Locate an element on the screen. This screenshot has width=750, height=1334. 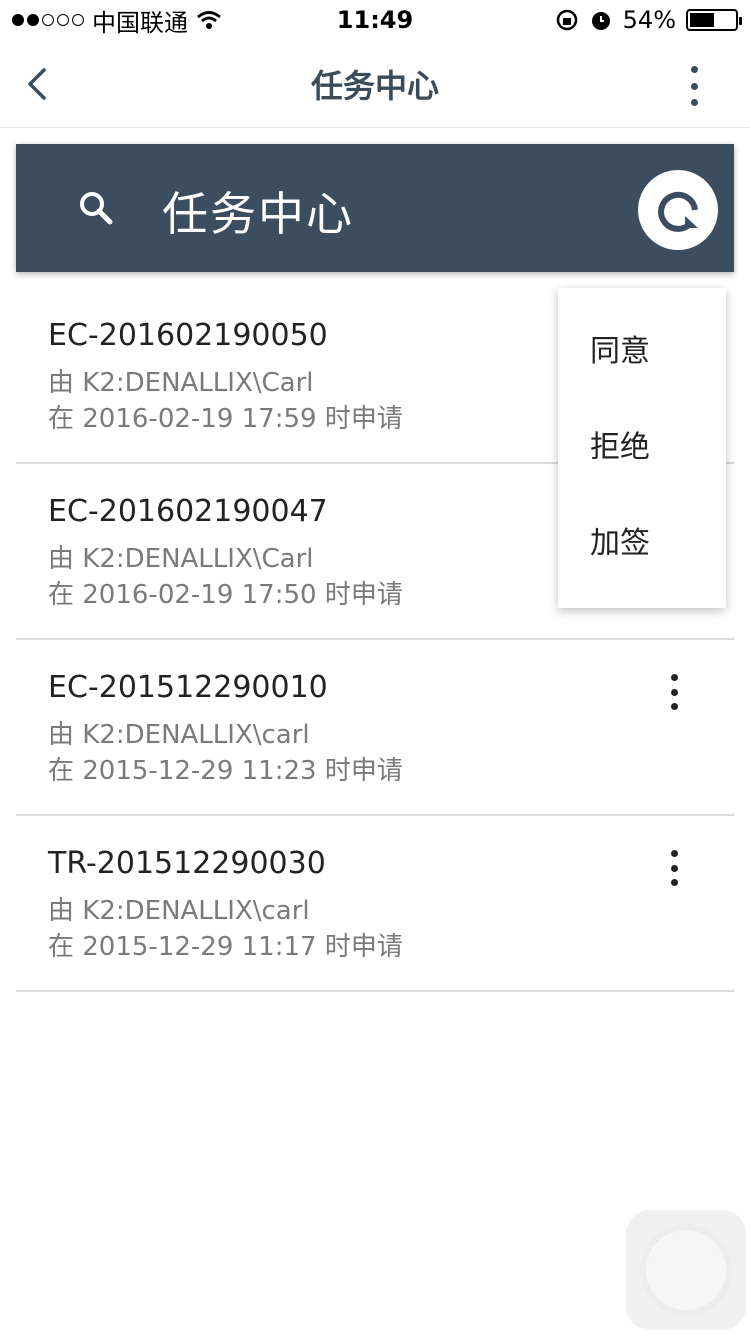
battery-icon is located at coordinates (714, 20).